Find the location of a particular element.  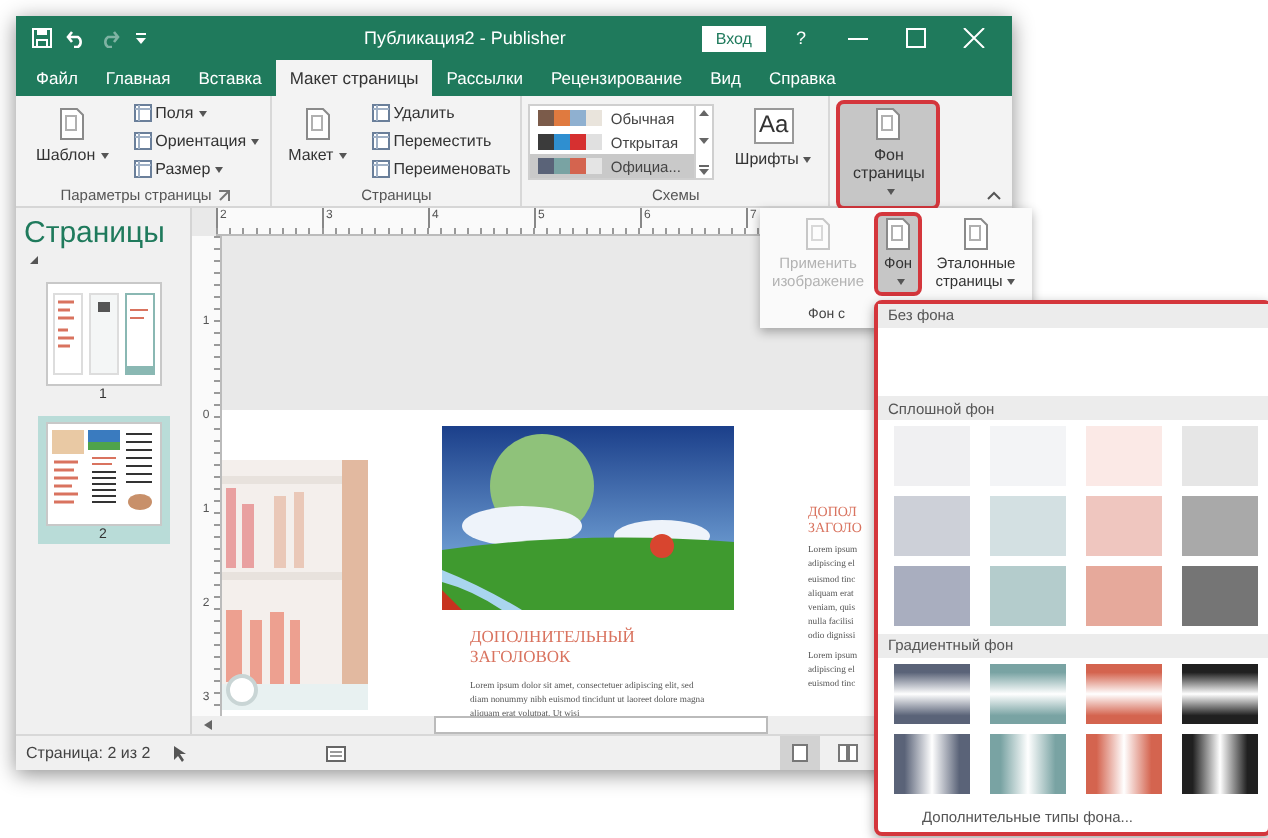

collapse-ribbon-icon is located at coordinates (994, 195).